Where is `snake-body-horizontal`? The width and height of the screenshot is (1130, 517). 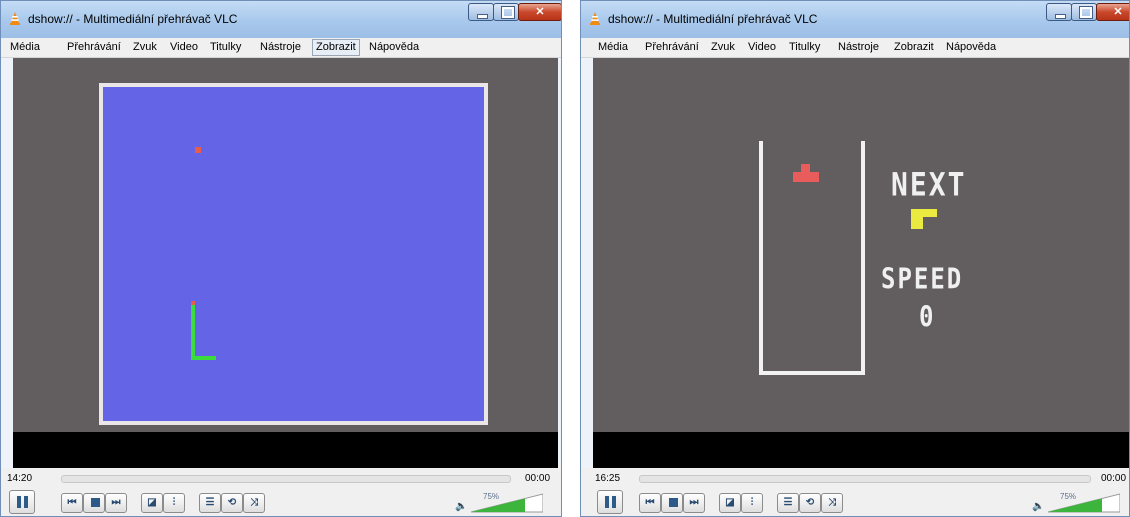
snake-body-horizontal is located at coordinates (203, 358).